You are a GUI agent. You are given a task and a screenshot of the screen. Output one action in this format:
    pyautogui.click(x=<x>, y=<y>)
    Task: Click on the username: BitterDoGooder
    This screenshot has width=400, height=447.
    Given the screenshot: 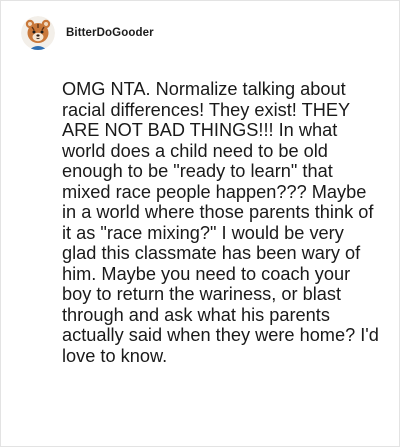 What is the action you would take?
    pyautogui.click(x=110, y=33)
    